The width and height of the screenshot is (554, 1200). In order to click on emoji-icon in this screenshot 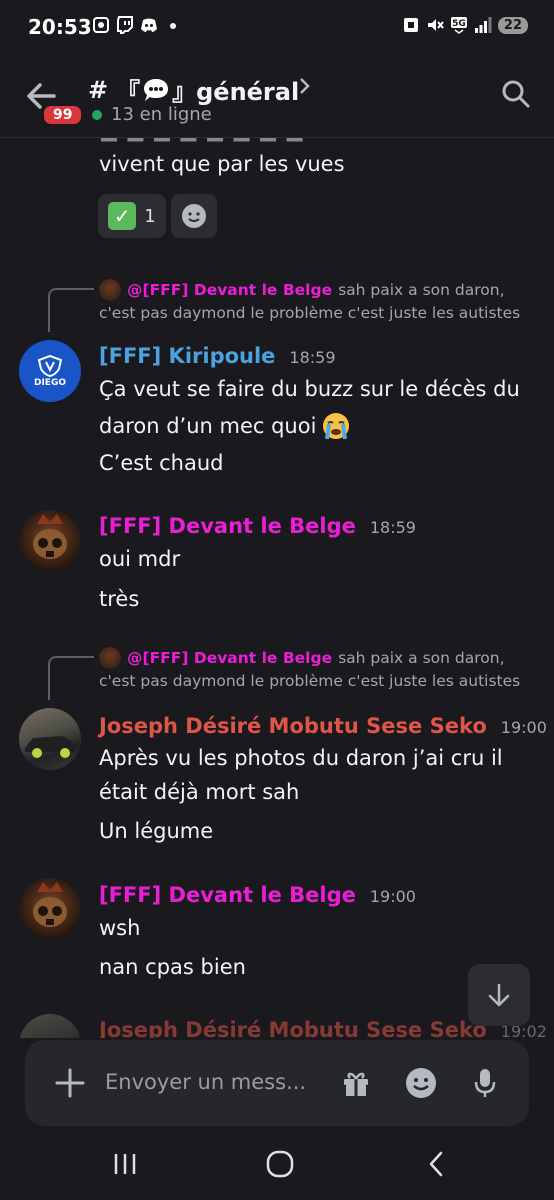, I will do `click(421, 1083)`.